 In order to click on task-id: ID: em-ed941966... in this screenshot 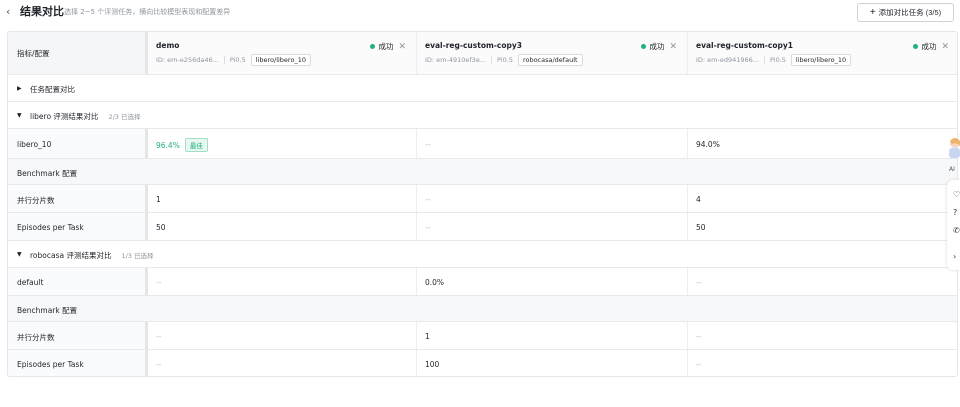, I will do `click(727, 60)`.